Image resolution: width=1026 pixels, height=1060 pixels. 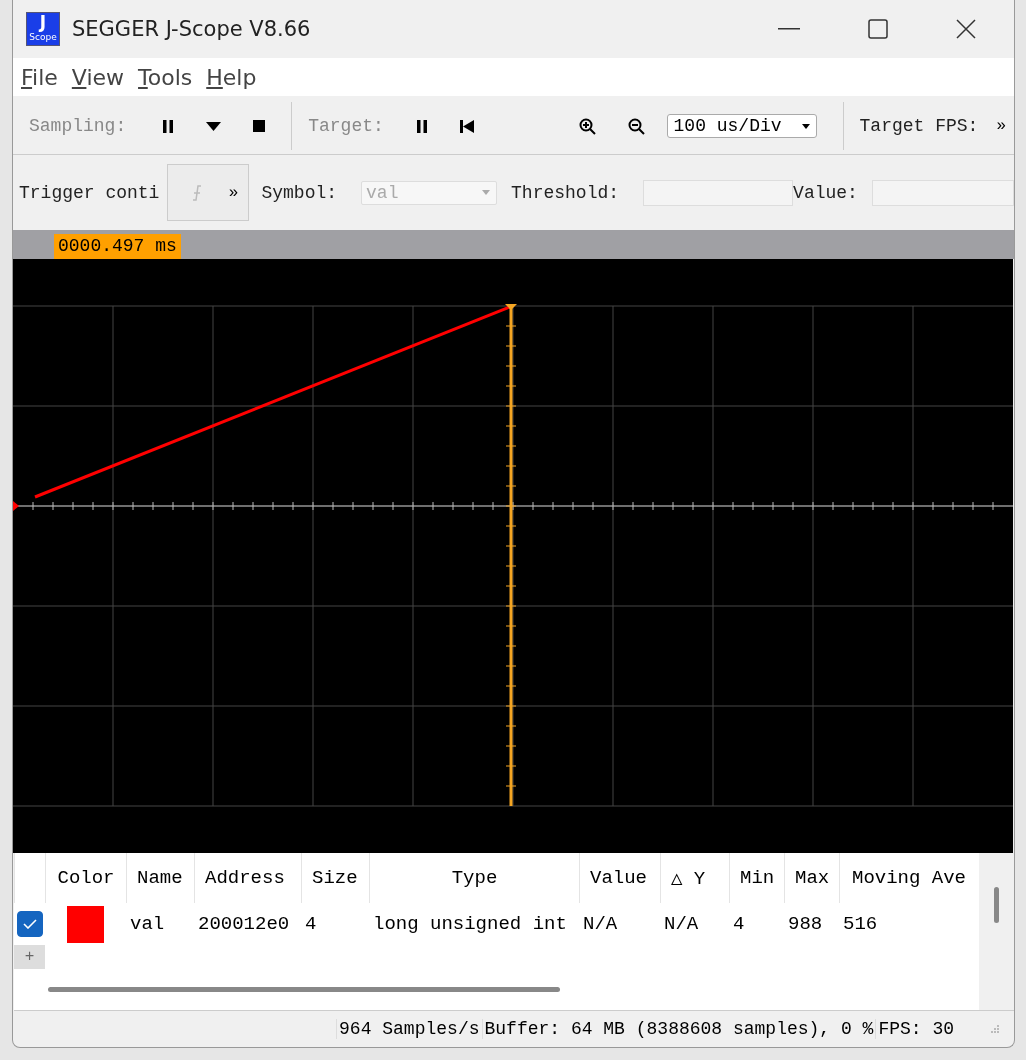 What do you see at coordinates (247, 878) in the screenshot?
I see `column-header: Address` at bounding box center [247, 878].